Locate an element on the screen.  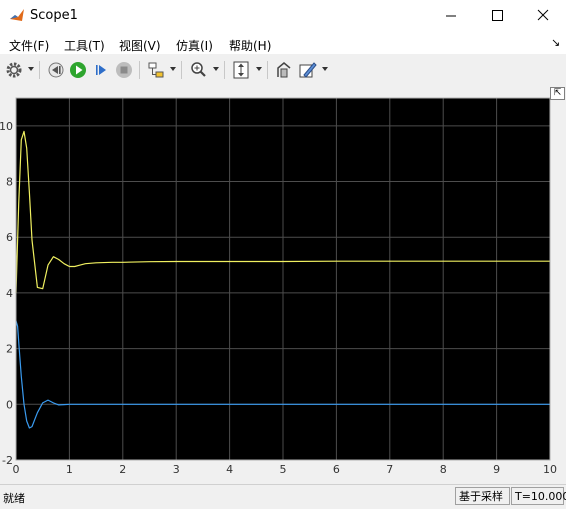
toolbar is located at coordinates (283, 70).